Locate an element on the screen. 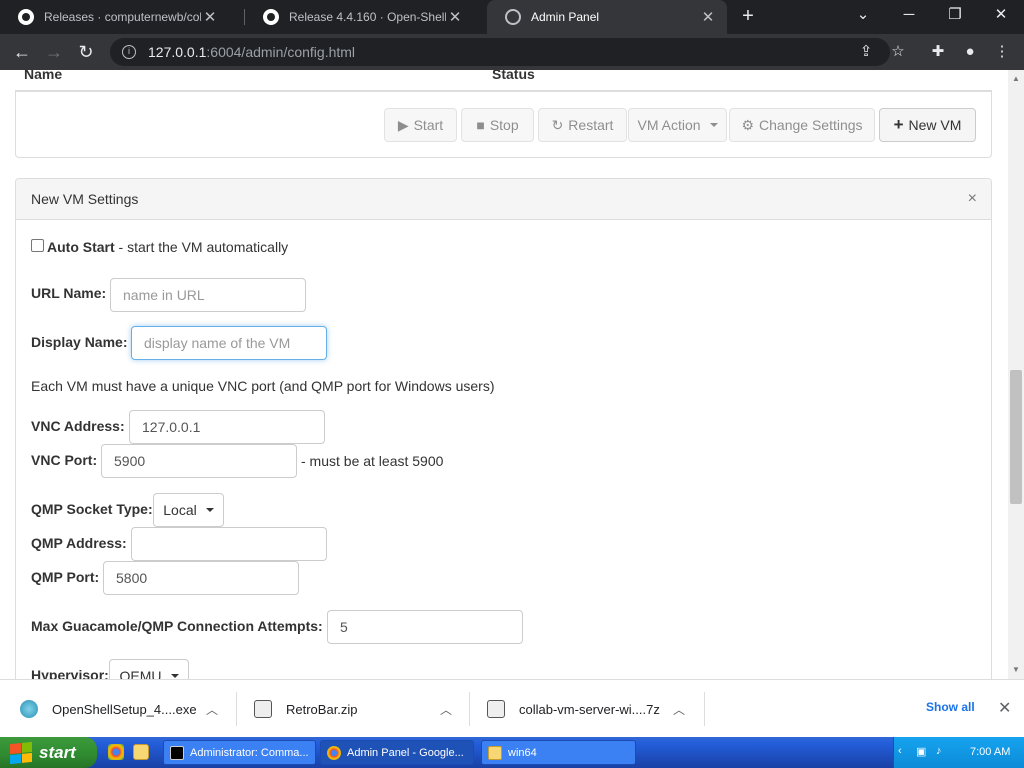  new-vm-button: + New VM is located at coordinates (927, 125).